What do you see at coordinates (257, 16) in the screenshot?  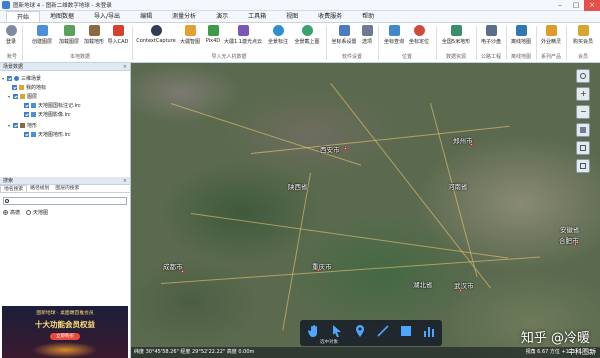 I see `menu-toolbox: 工具箱` at bounding box center [257, 16].